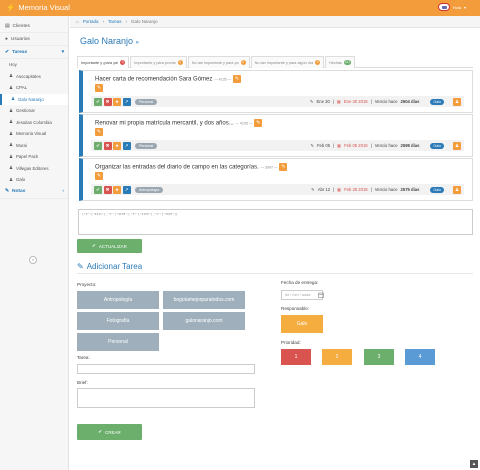  What do you see at coordinates (355, 101) in the screenshot?
I see `due-date: Ene 30 2018` at bounding box center [355, 101].